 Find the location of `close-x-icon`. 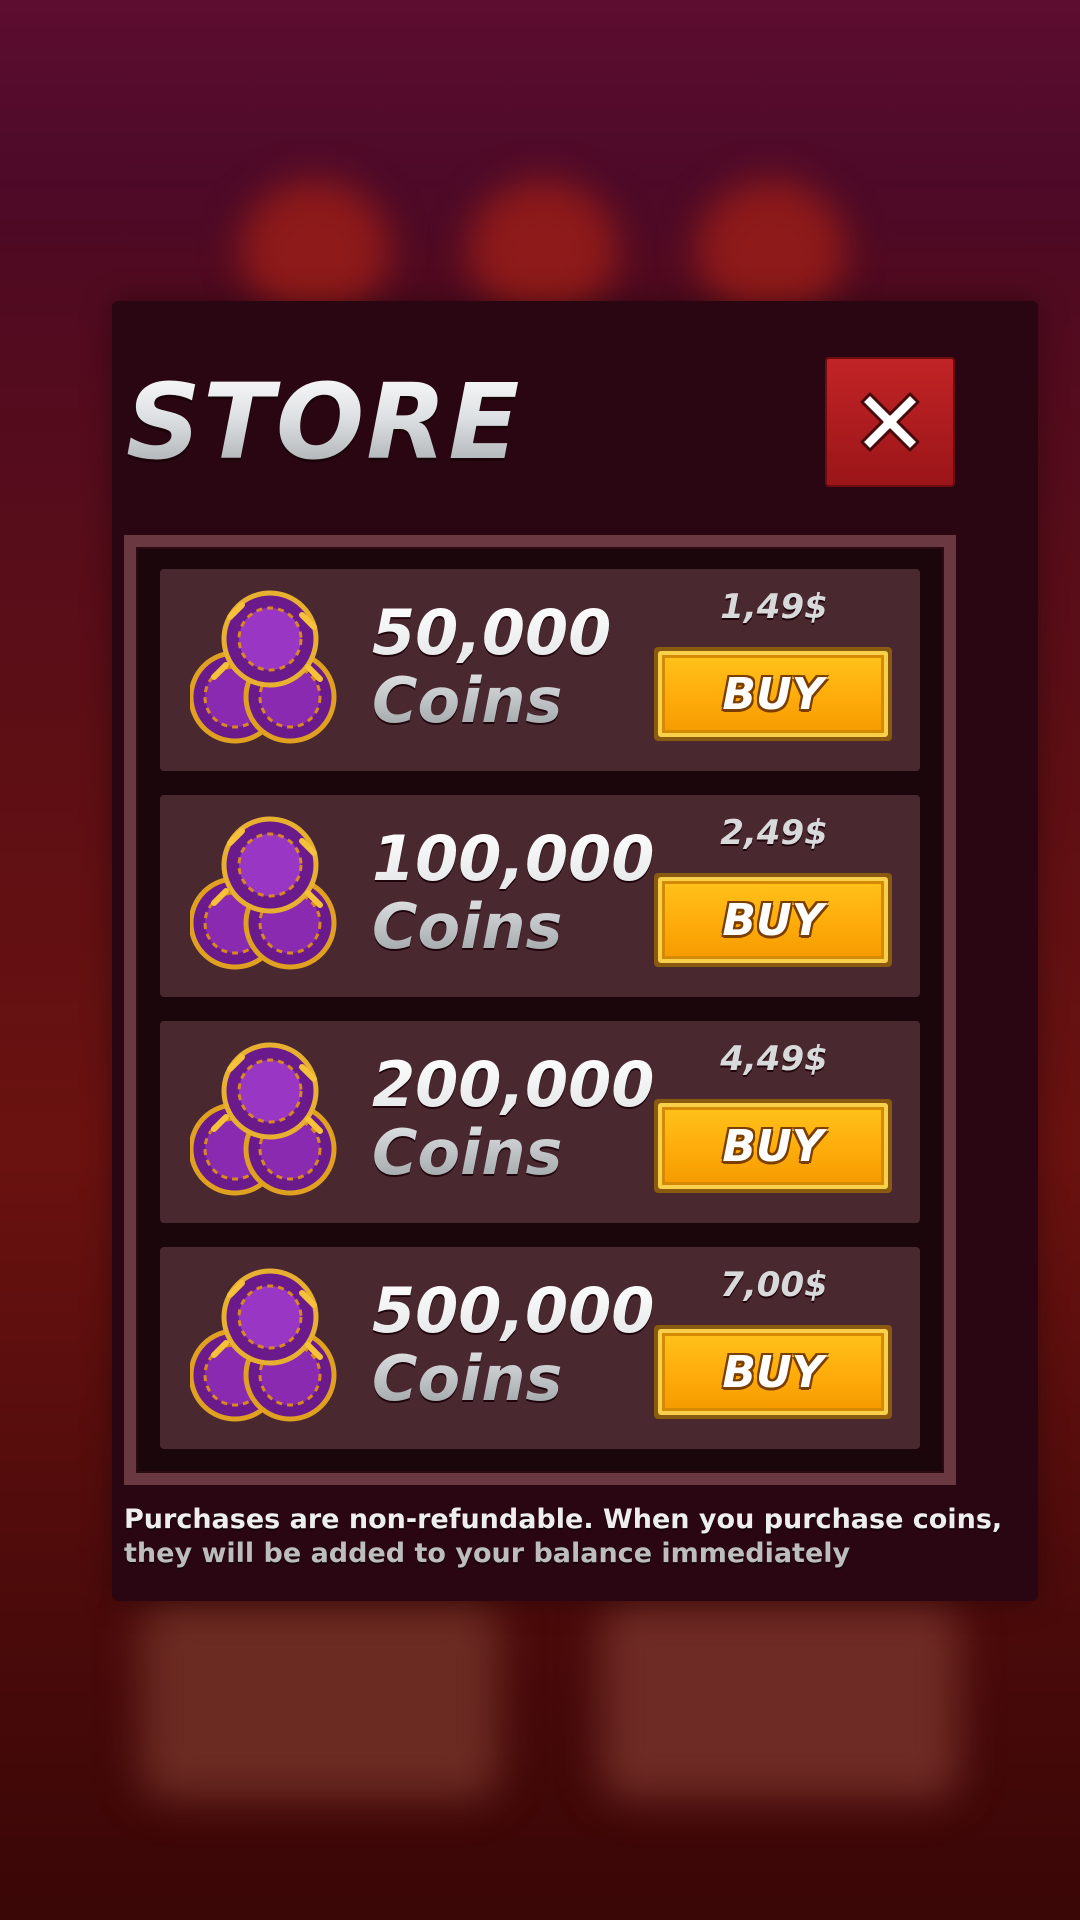

close-x-icon is located at coordinates (890, 422).